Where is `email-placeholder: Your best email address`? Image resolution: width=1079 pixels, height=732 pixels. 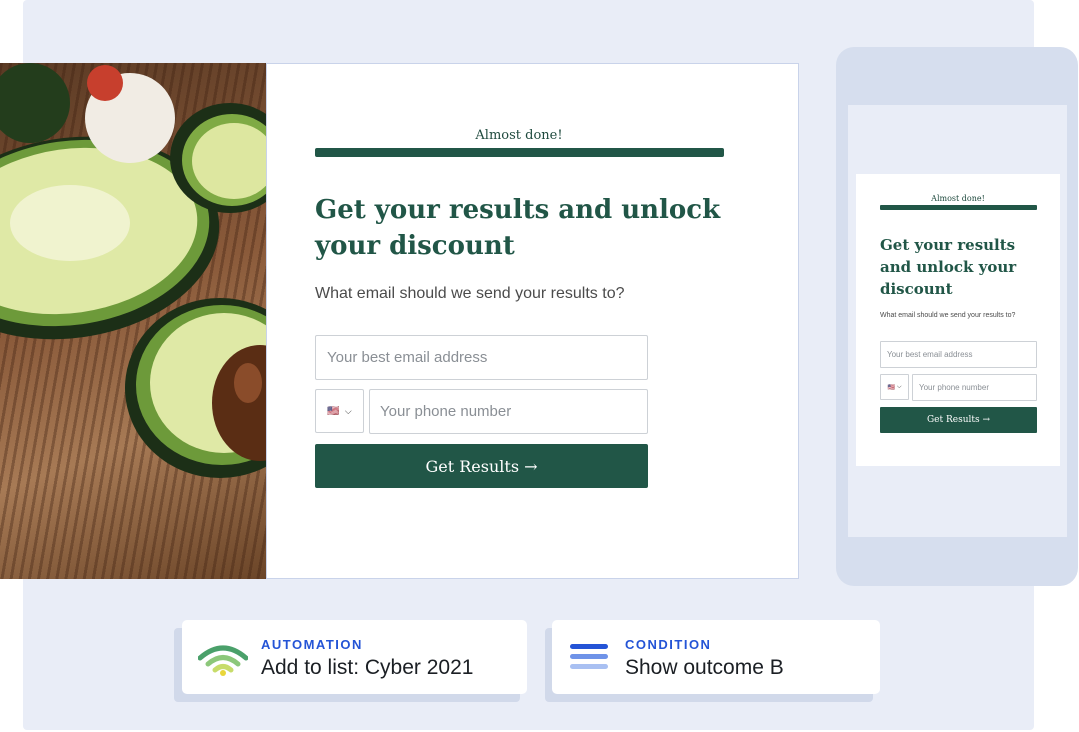 email-placeholder: Your best email address is located at coordinates (407, 357).